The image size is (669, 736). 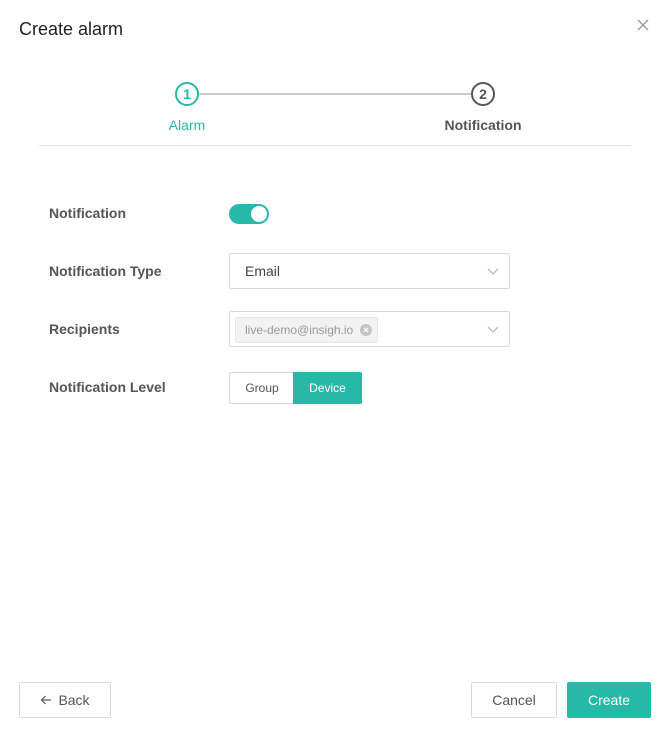 What do you see at coordinates (327, 388) in the screenshot?
I see `level-option-device: Device` at bounding box center [327, 388].